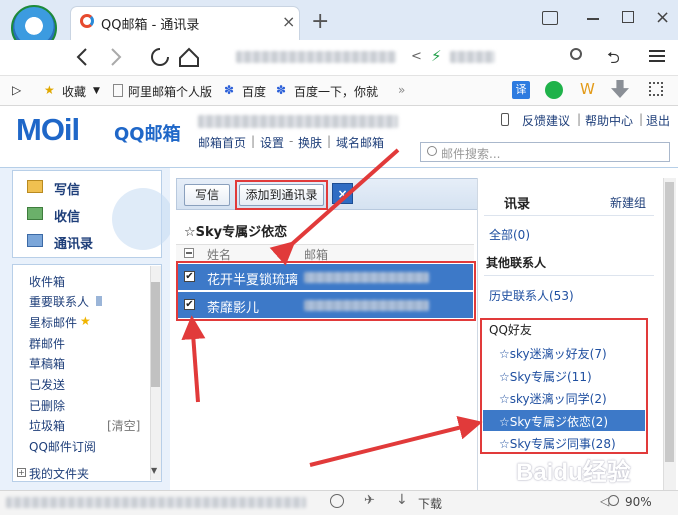  Describe the element at coordinates (193, 359) in the screenshot. I see `arrow-to-contact-rows` at that location.